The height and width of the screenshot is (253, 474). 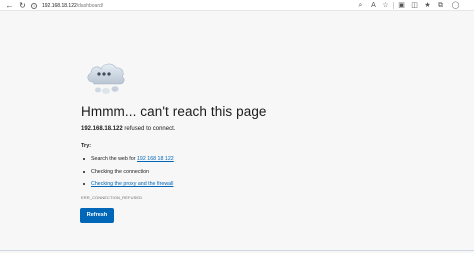 I want to click on collections-icon: ⧉, so click(x=440, y=5).